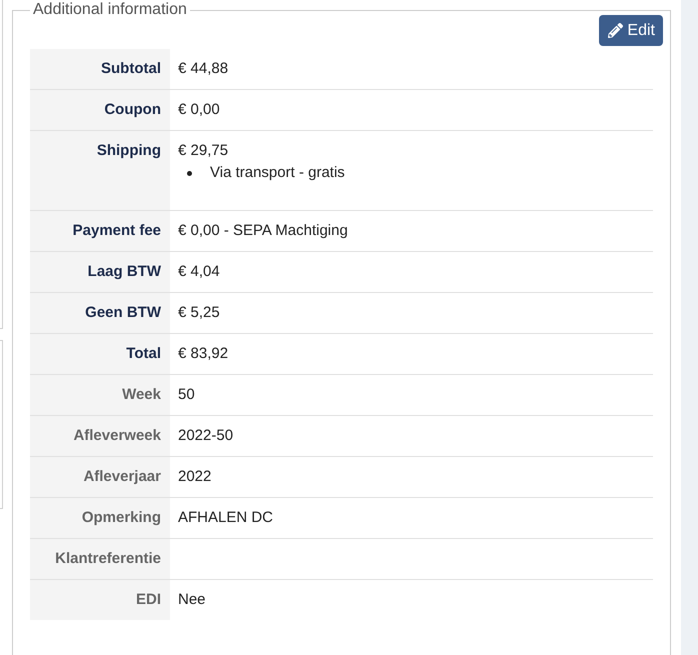  I want to click on value-text: € 0,00 - SEPA Machtiging, so click(263, 230).